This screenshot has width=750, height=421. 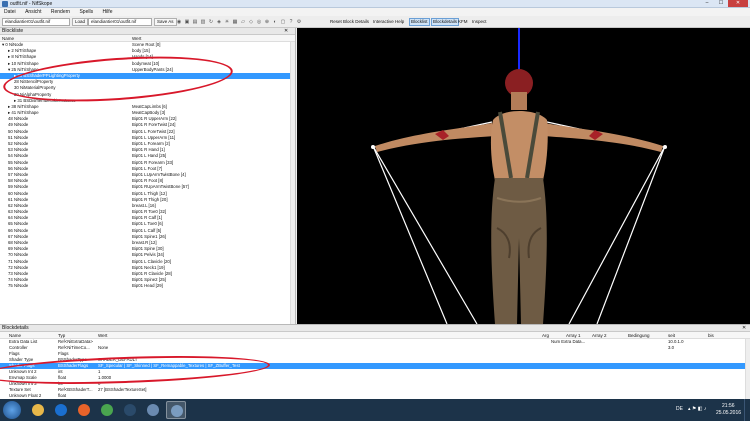 What do you see at coordinates (375, 328) in the screenshot?
I see `block-details-header: Blockdetails ✕` at bounding box center [375, 328].